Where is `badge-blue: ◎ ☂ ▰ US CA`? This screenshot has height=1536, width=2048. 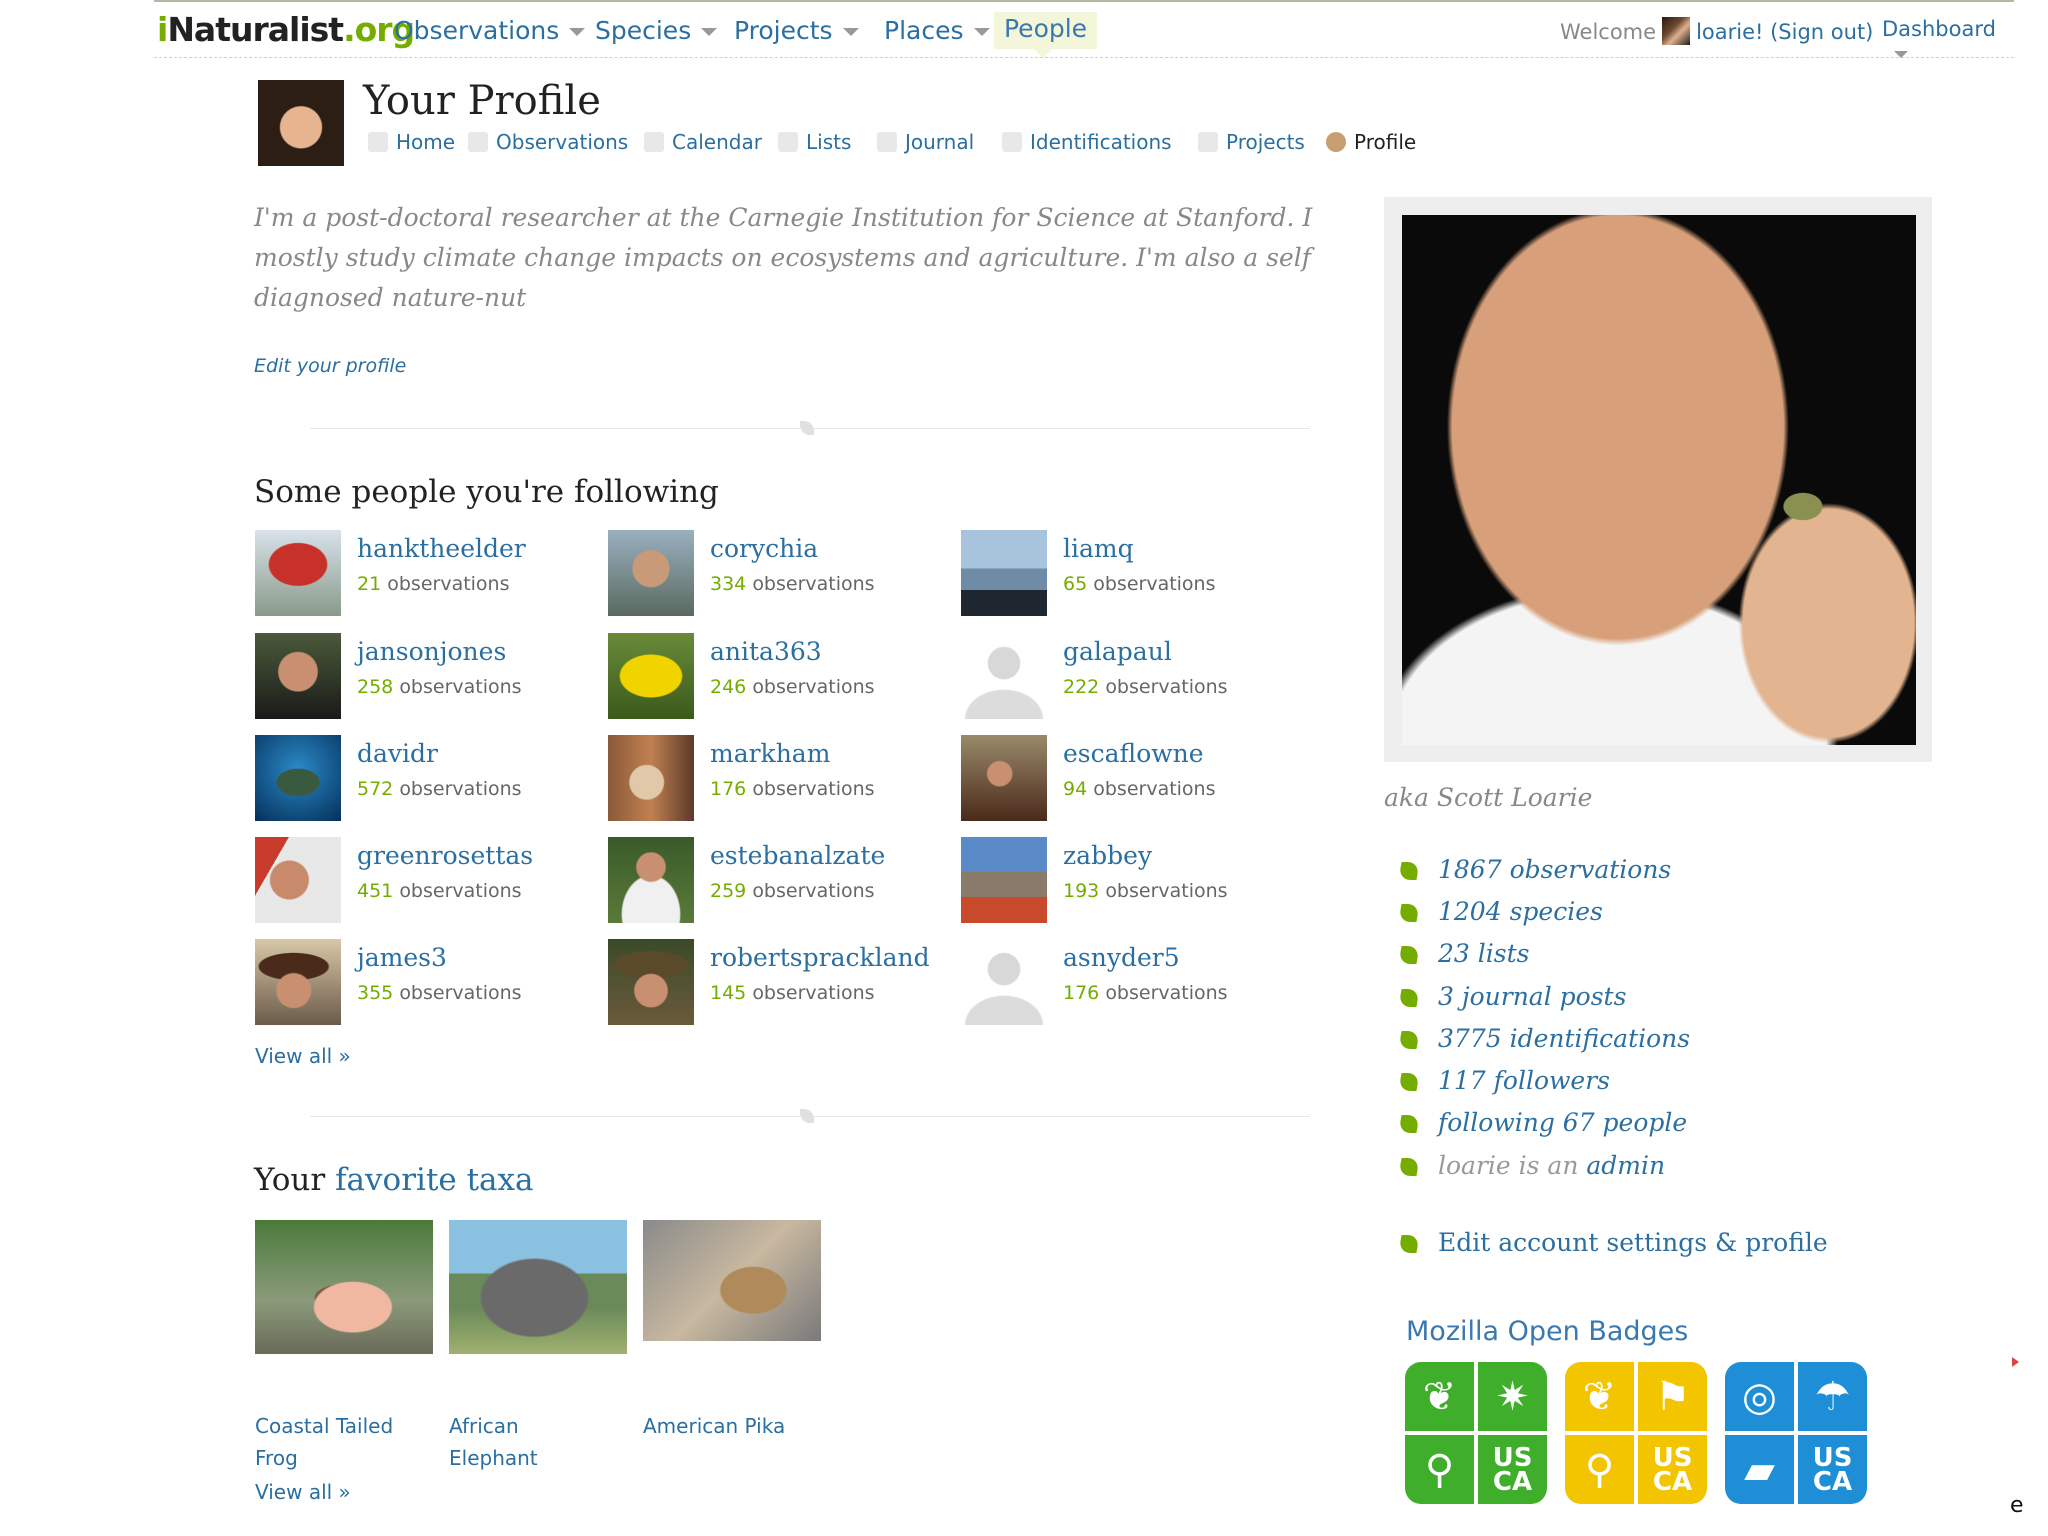
badge-blue: ◎ ☂ ▰ US CA is located at coordinates (1796, 1433).